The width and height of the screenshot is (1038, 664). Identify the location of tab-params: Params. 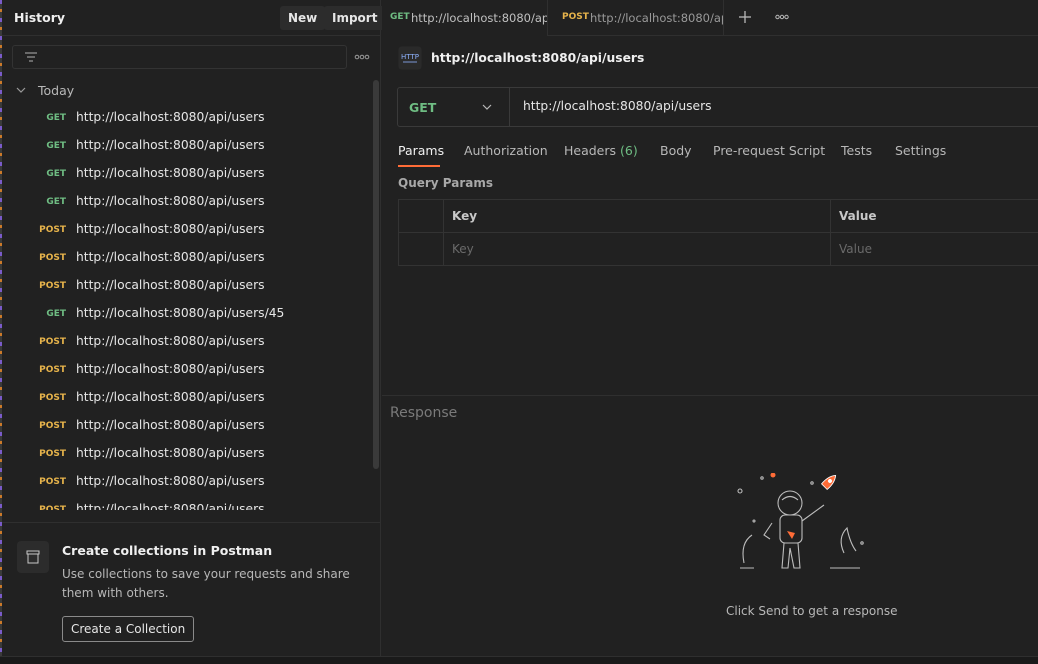
(421, 150).